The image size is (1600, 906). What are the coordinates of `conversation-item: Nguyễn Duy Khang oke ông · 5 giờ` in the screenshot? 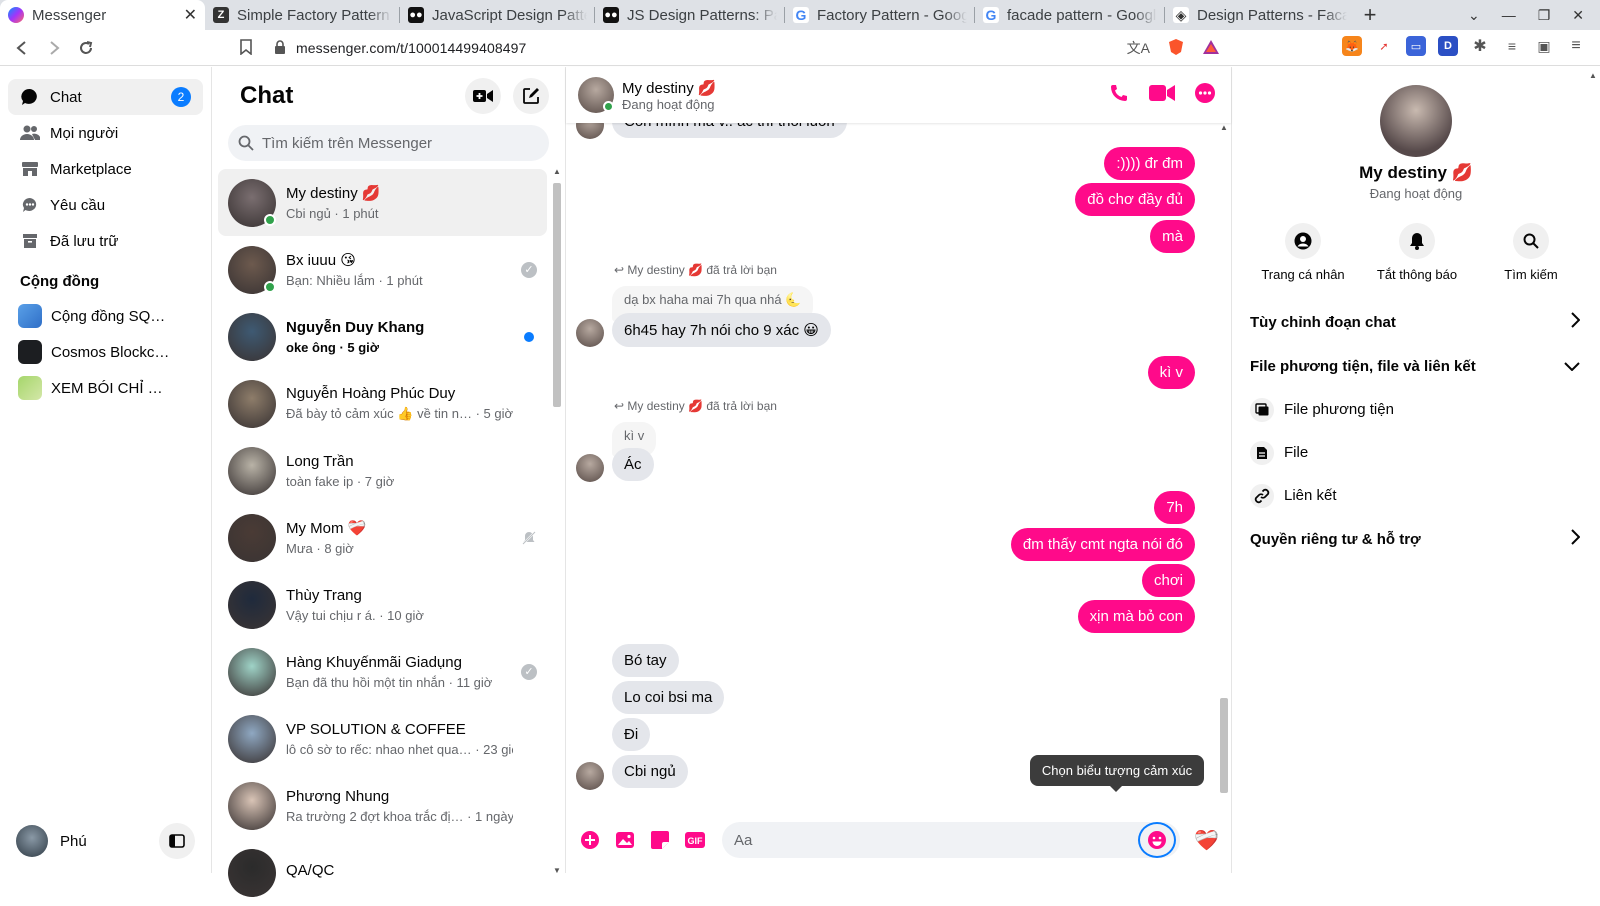 It's located at (382, 336).